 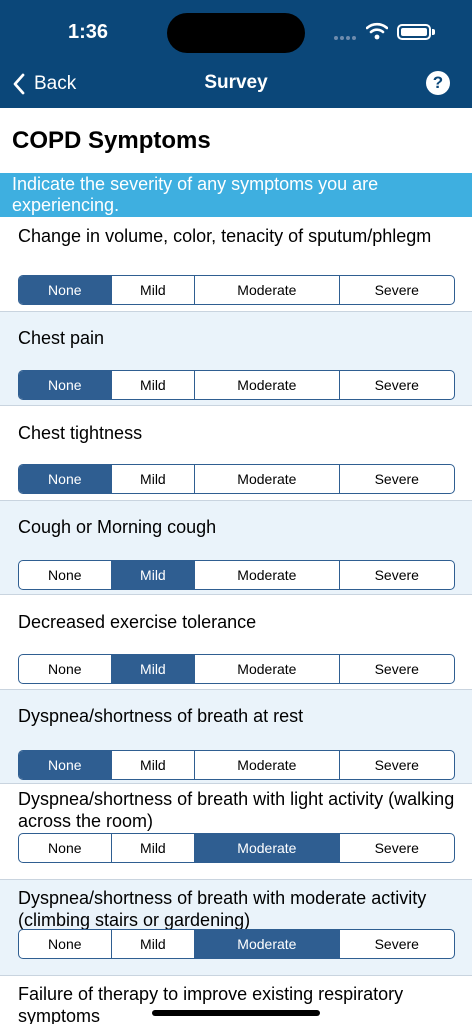 What do you see at coordinates (88, 32) in the screenshot?
I see `status-time: 1:36` at bounding box center [88, 32].